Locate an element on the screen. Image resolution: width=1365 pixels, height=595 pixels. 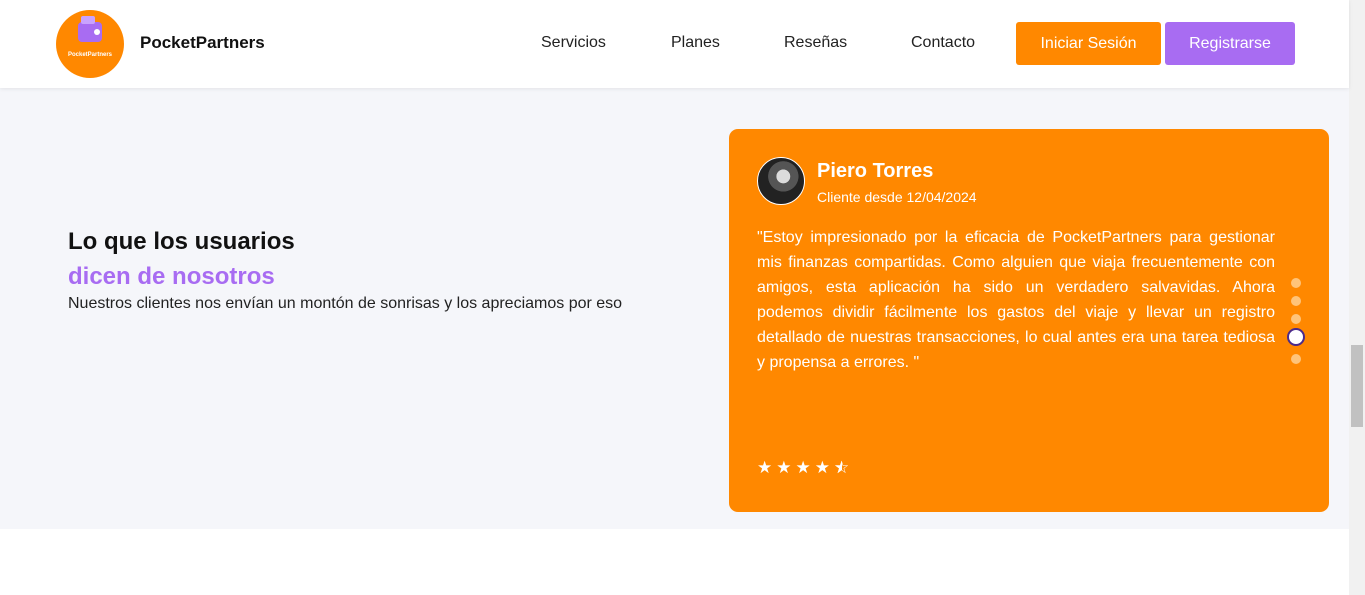
nav-link-contacto: Contacto is located at coordinates (943, 43).